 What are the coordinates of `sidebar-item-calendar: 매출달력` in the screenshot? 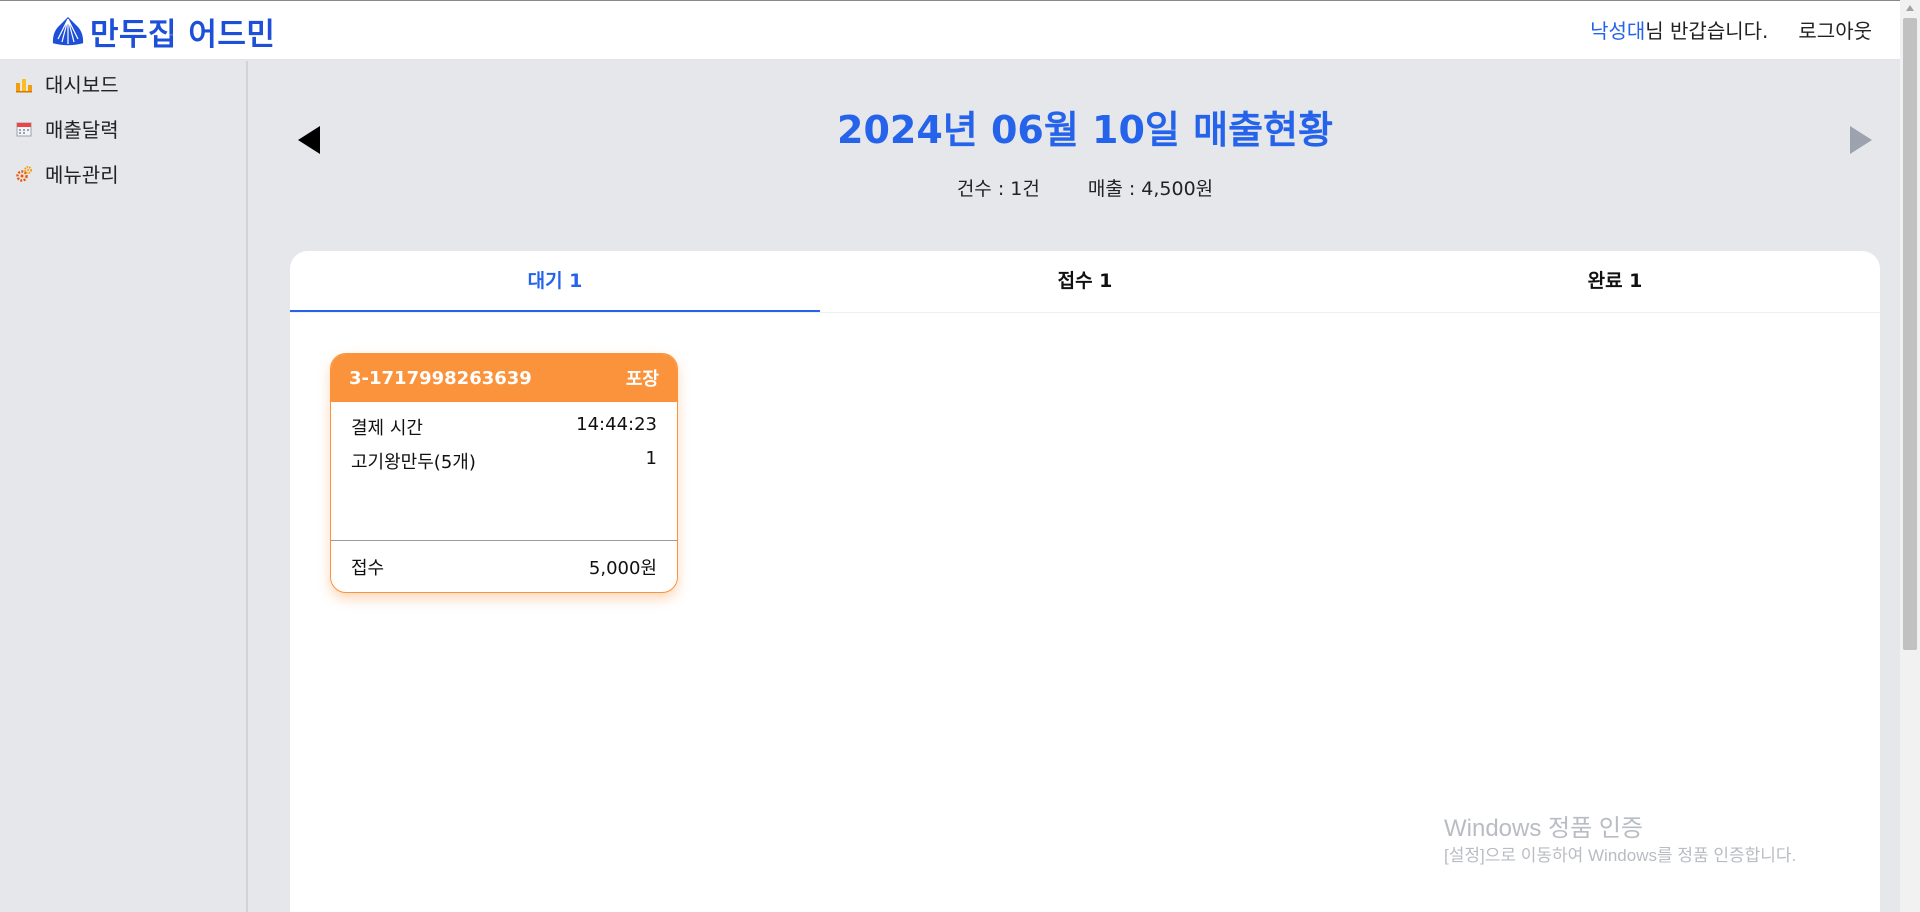 It's located at (123, 128).